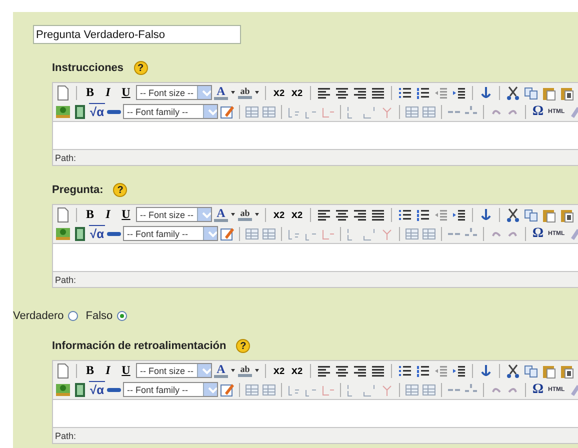 The image size is (578, 448). I want to click on section-label: Pregunta:, so click(78, 190).